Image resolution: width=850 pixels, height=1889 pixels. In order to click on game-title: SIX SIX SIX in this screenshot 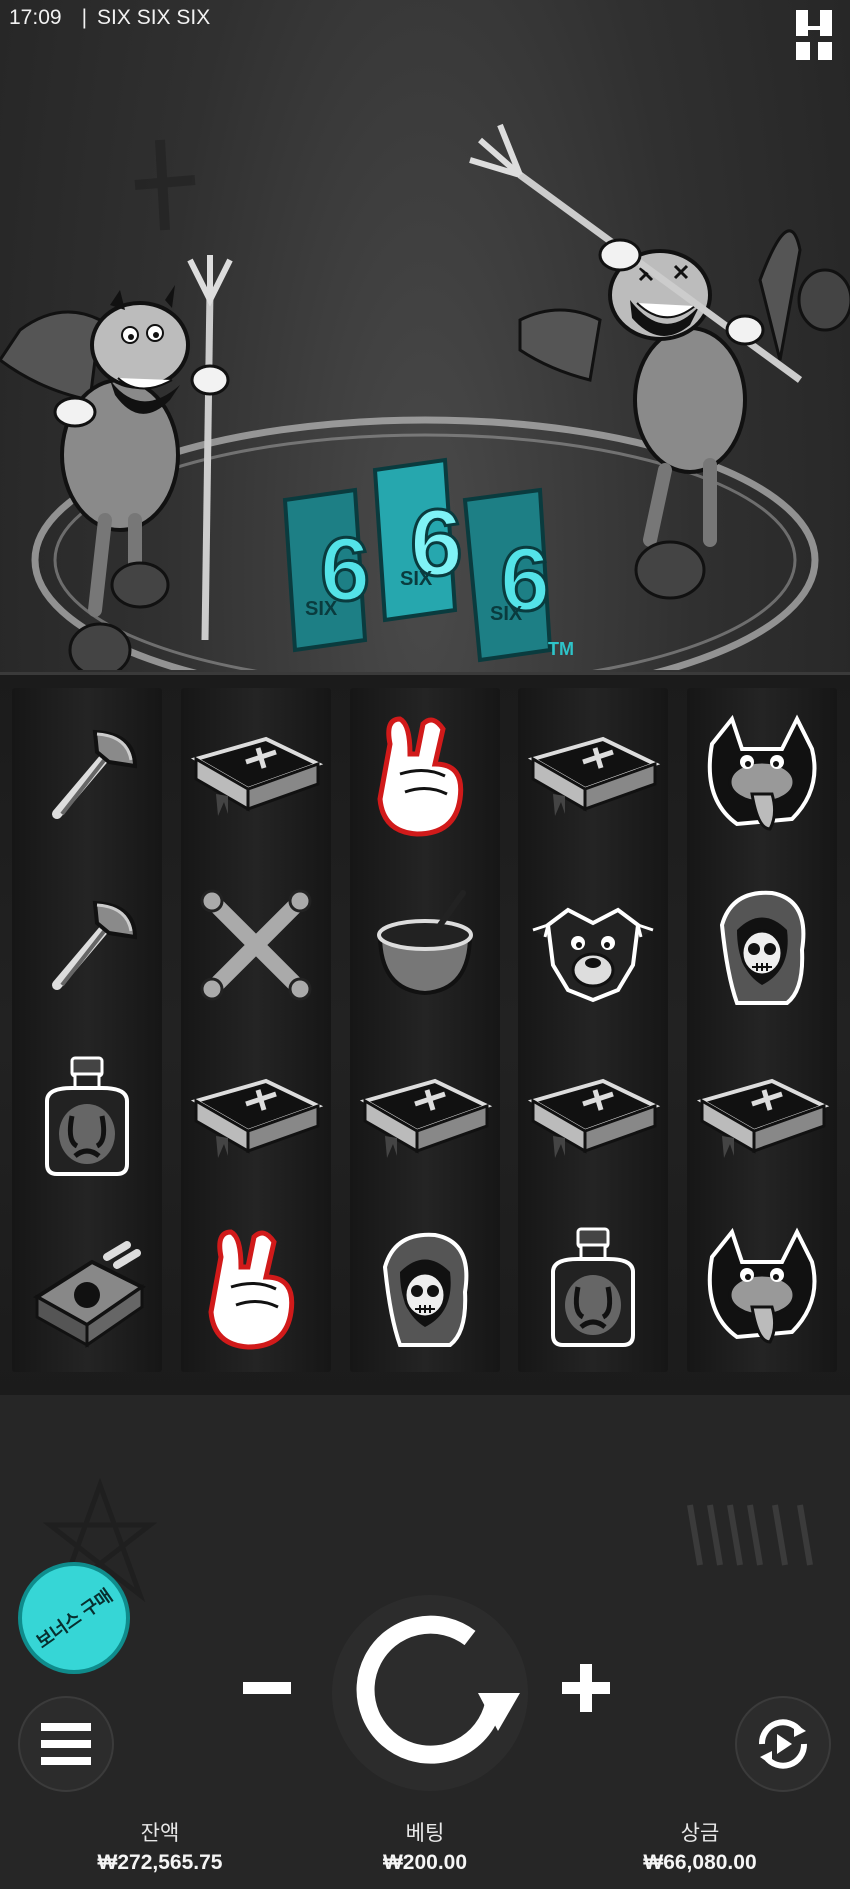, I will do `click(154, 17)`.